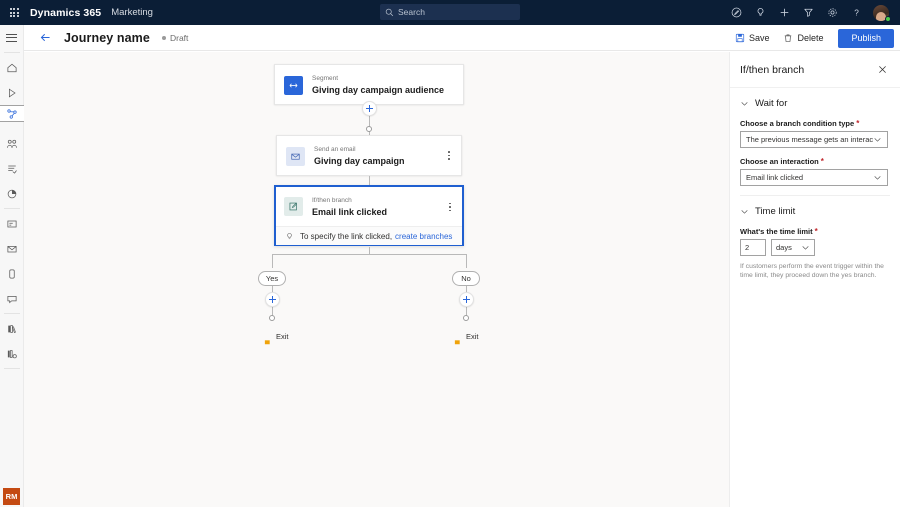 This screenshot has height=507, width=900. What do you see at coordinates (815, 211) in the screenshot?
I see `section-header-time-limit: Time limit` at bounding box center [815, 211].